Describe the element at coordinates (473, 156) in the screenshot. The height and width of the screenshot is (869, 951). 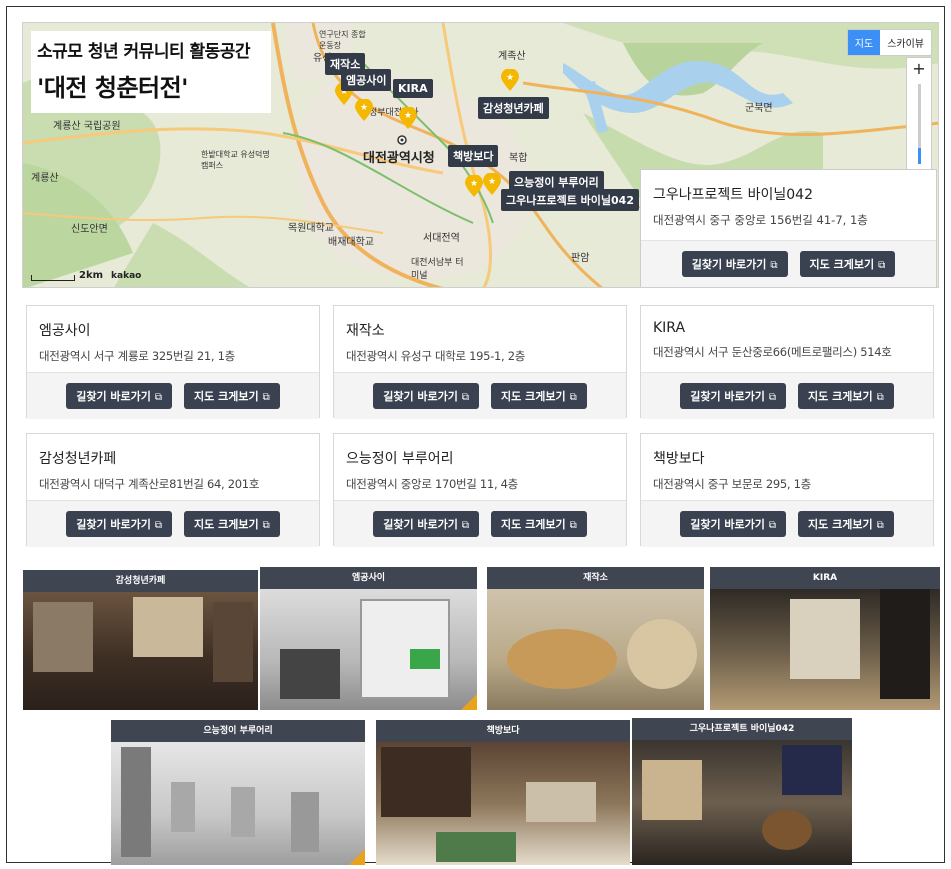
I see `marker-label-chaekbangboda: 책방보다` at that location.